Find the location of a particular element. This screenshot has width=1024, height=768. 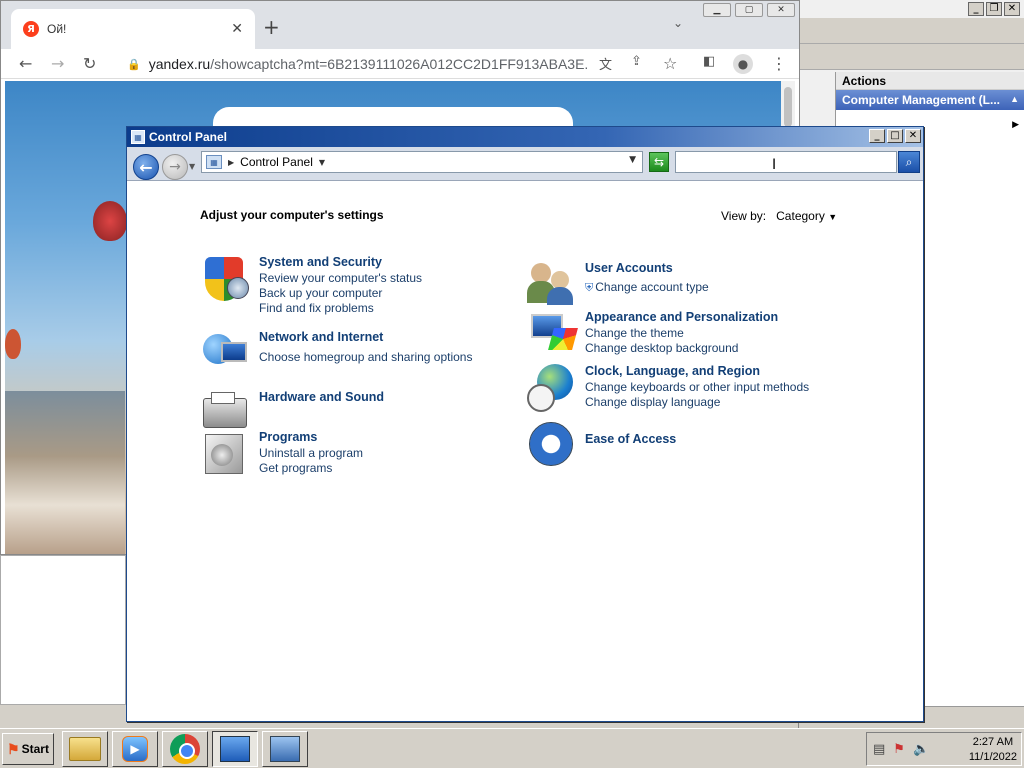

mmc-window-controls: _ ❐ ✕ is located at coordinates (994, 9).